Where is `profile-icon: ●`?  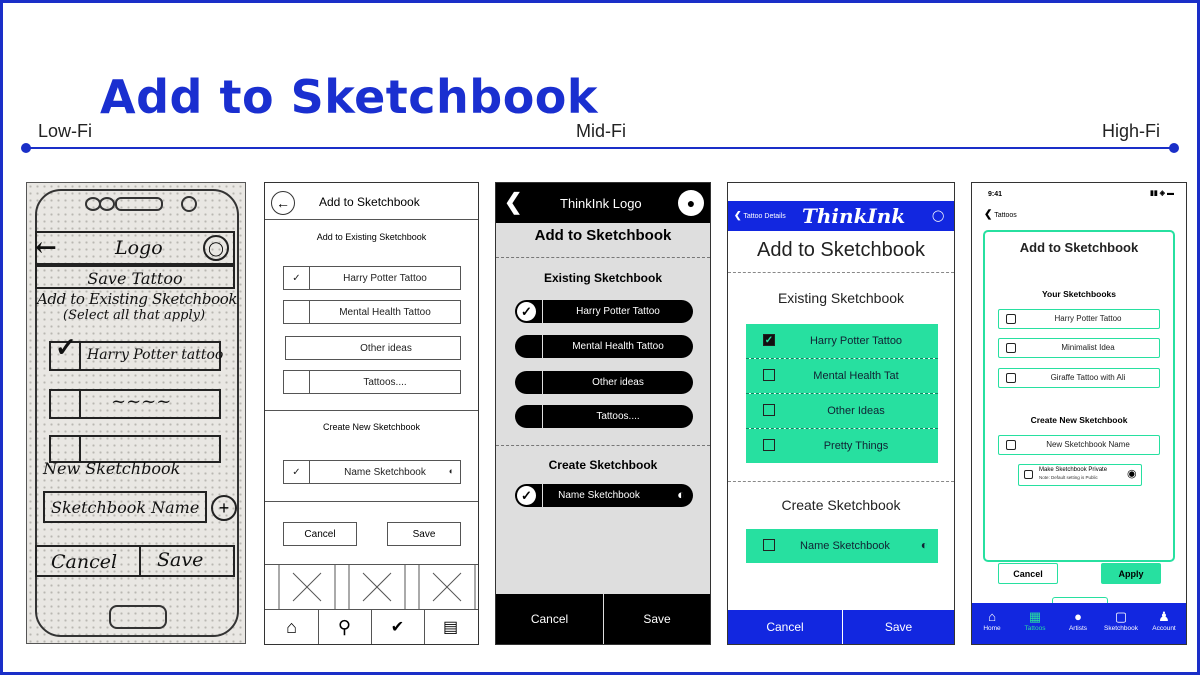 profile-icon: ● is located at coordinates (691, 203).